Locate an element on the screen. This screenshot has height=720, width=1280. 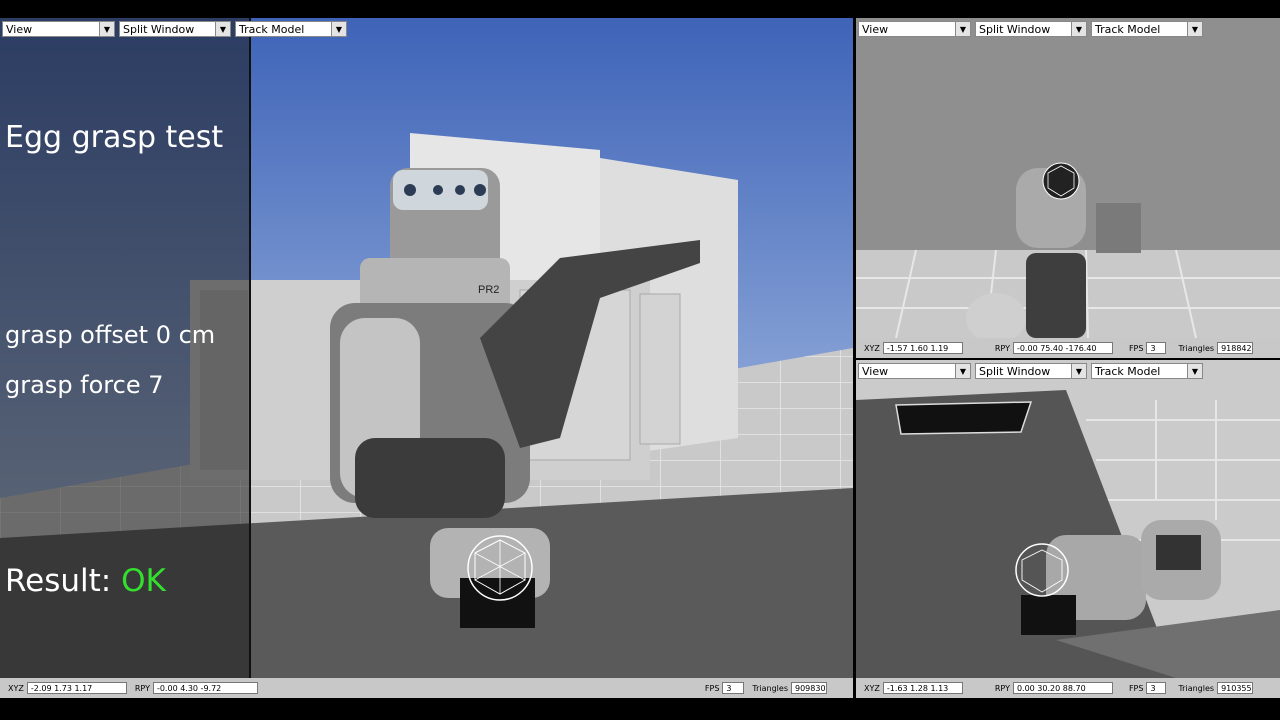
bottom-right-toolbar: View ▼ Split Window ▼ Track Model ▼ is located at coordinates (1068, 371).